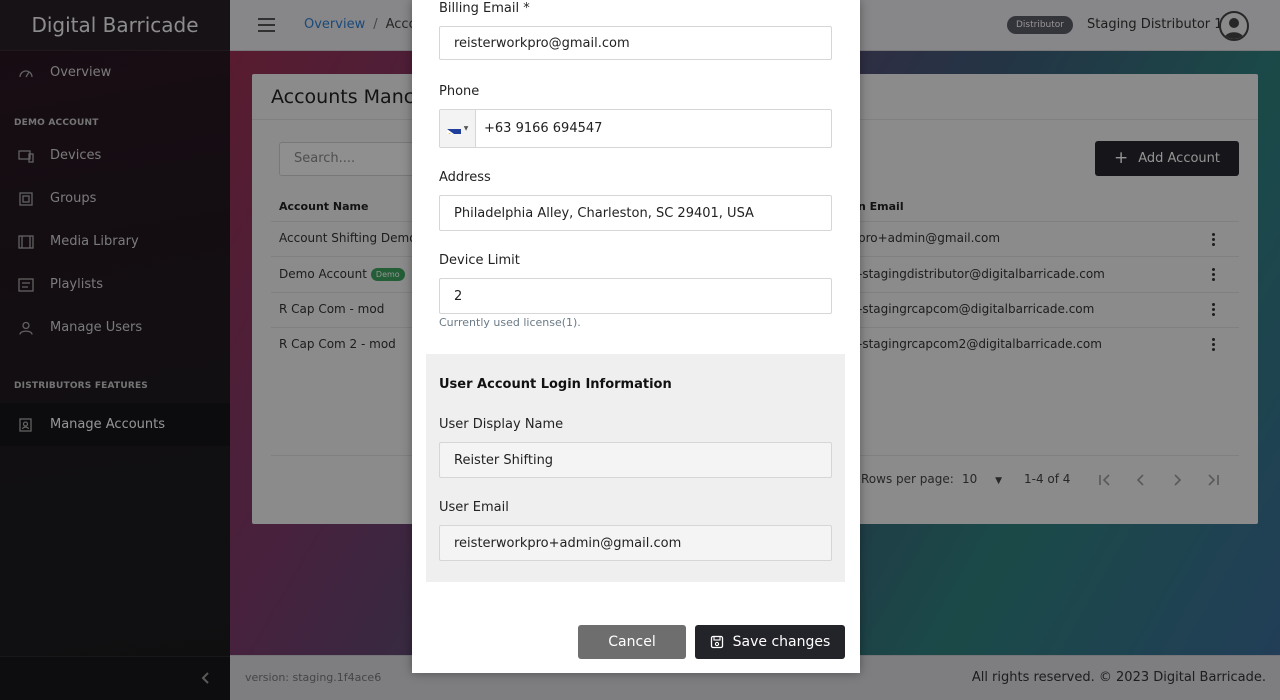 Image resolution: width=1280 pixels, height=700 pixels. What do you see at coordinates (716, 642) in the screenshot?
I see `save-icon` at bounding box center [716, 642].